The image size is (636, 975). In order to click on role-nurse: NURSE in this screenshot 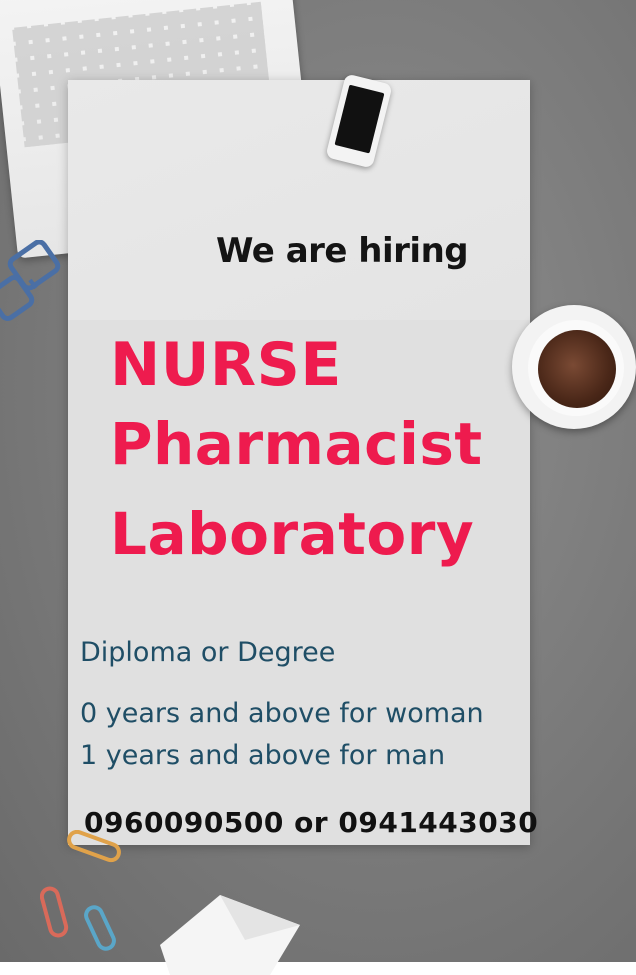, I will do `click(226, 365)`.